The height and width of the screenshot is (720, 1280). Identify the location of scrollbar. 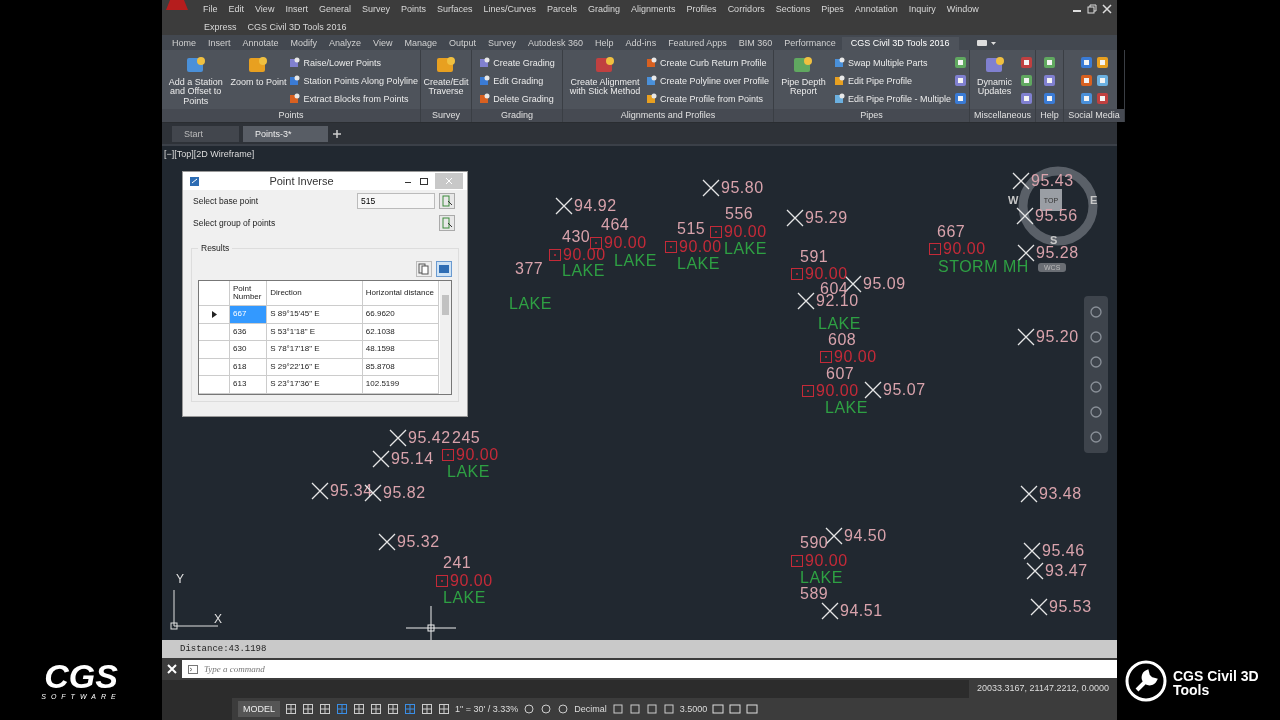
(445, 337).